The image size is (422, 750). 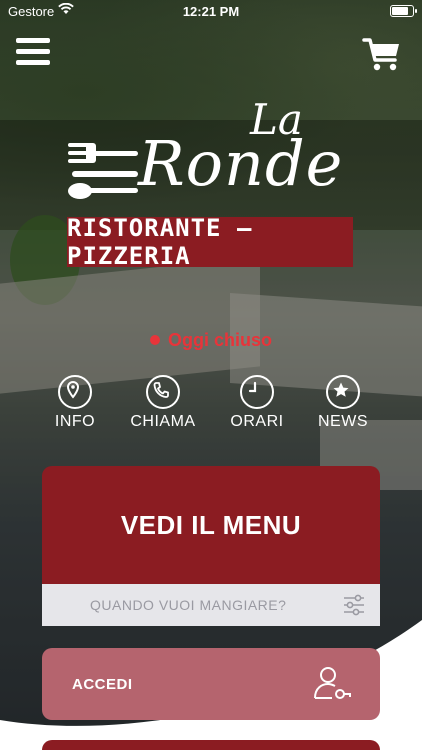 I want to click on info-label: INFO, so click(x=75, y=421).